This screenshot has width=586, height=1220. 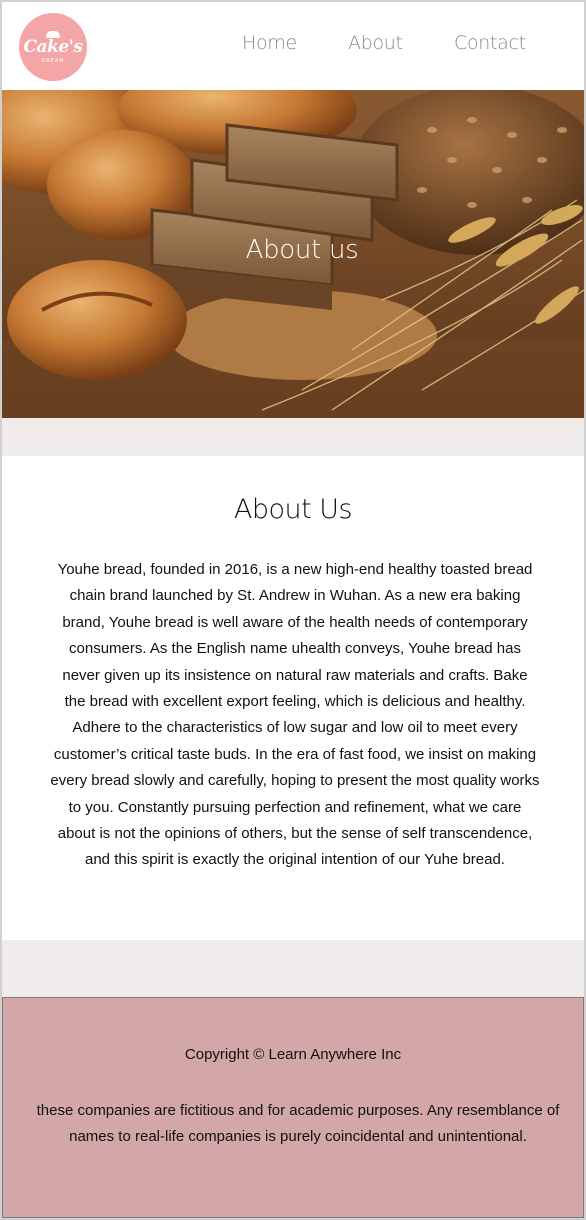 I want to click on site-header: Cake's DREAM Home About Contact, so click(x=293, y=46).